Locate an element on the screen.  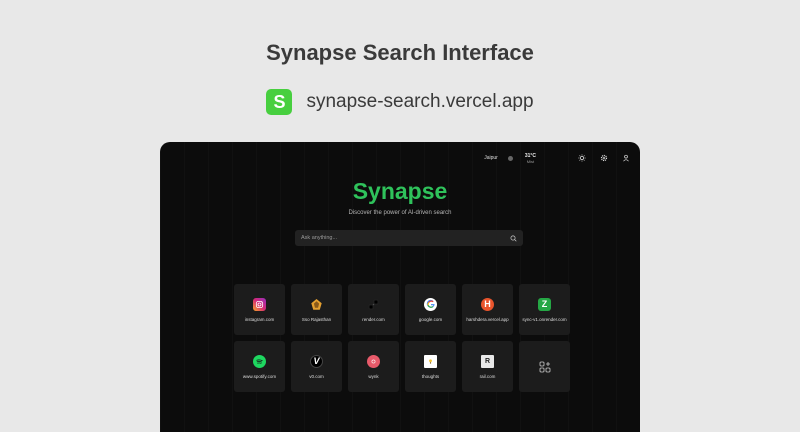
city-label: Jaipur is located at coordinates (491, 158).